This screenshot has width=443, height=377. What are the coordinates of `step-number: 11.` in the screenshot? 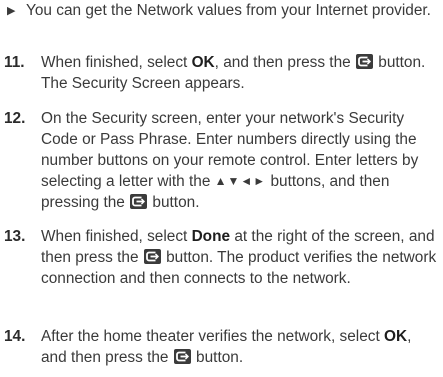 It's located at (14, 62).